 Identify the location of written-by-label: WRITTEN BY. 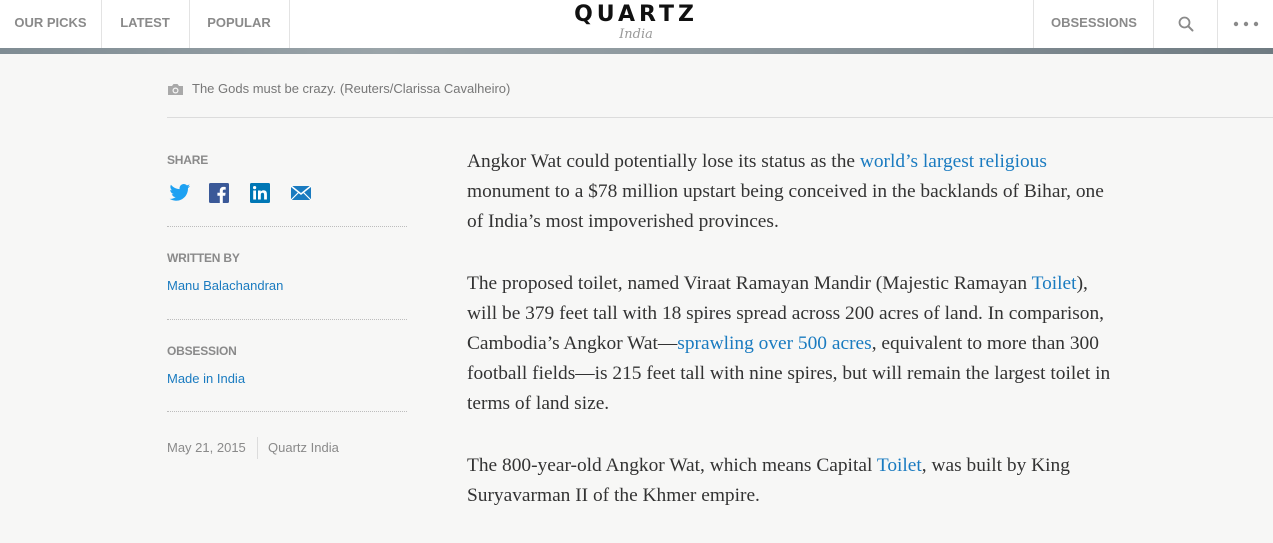
(203, 258).